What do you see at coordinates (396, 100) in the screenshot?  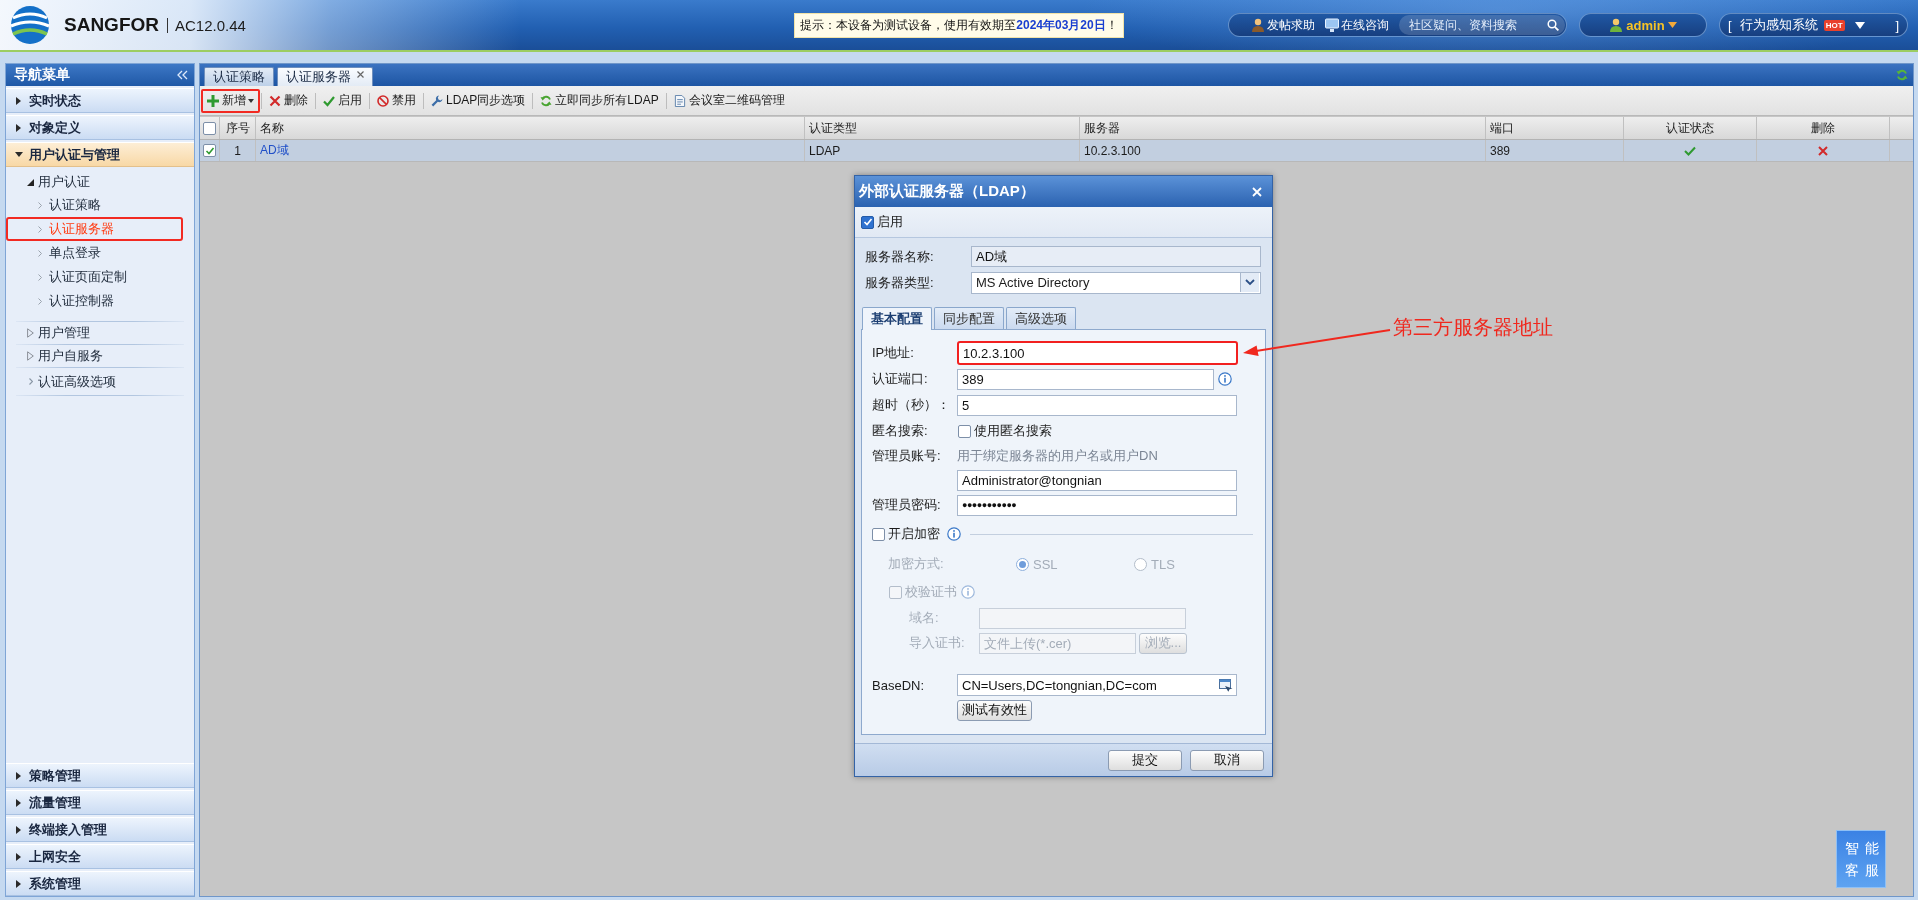 I see `disable-button: 禁用` at bounding box center [396, 100].